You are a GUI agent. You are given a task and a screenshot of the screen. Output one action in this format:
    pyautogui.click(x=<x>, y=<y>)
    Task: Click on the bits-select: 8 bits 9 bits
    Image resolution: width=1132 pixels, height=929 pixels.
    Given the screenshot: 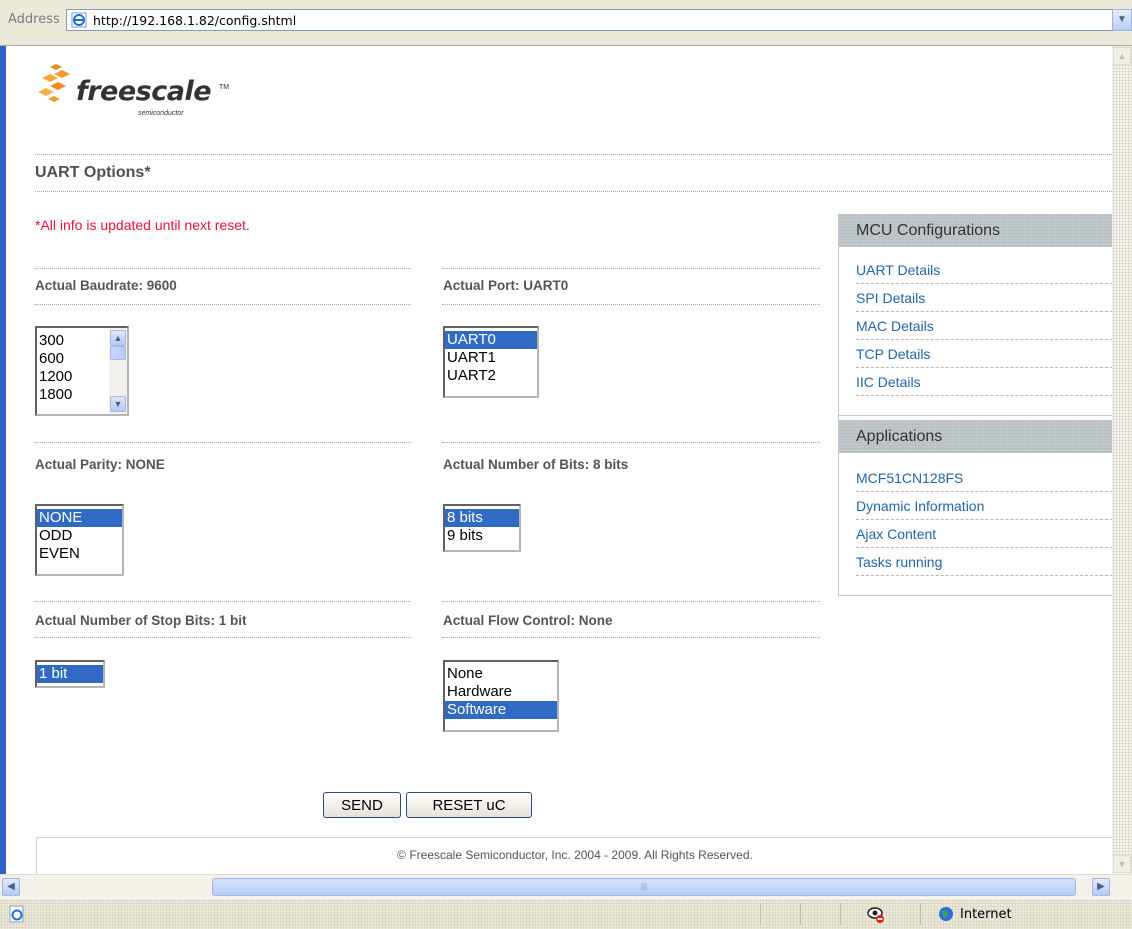 What is the action you would take?
    pyautogui.click(x=482, y=528)
    